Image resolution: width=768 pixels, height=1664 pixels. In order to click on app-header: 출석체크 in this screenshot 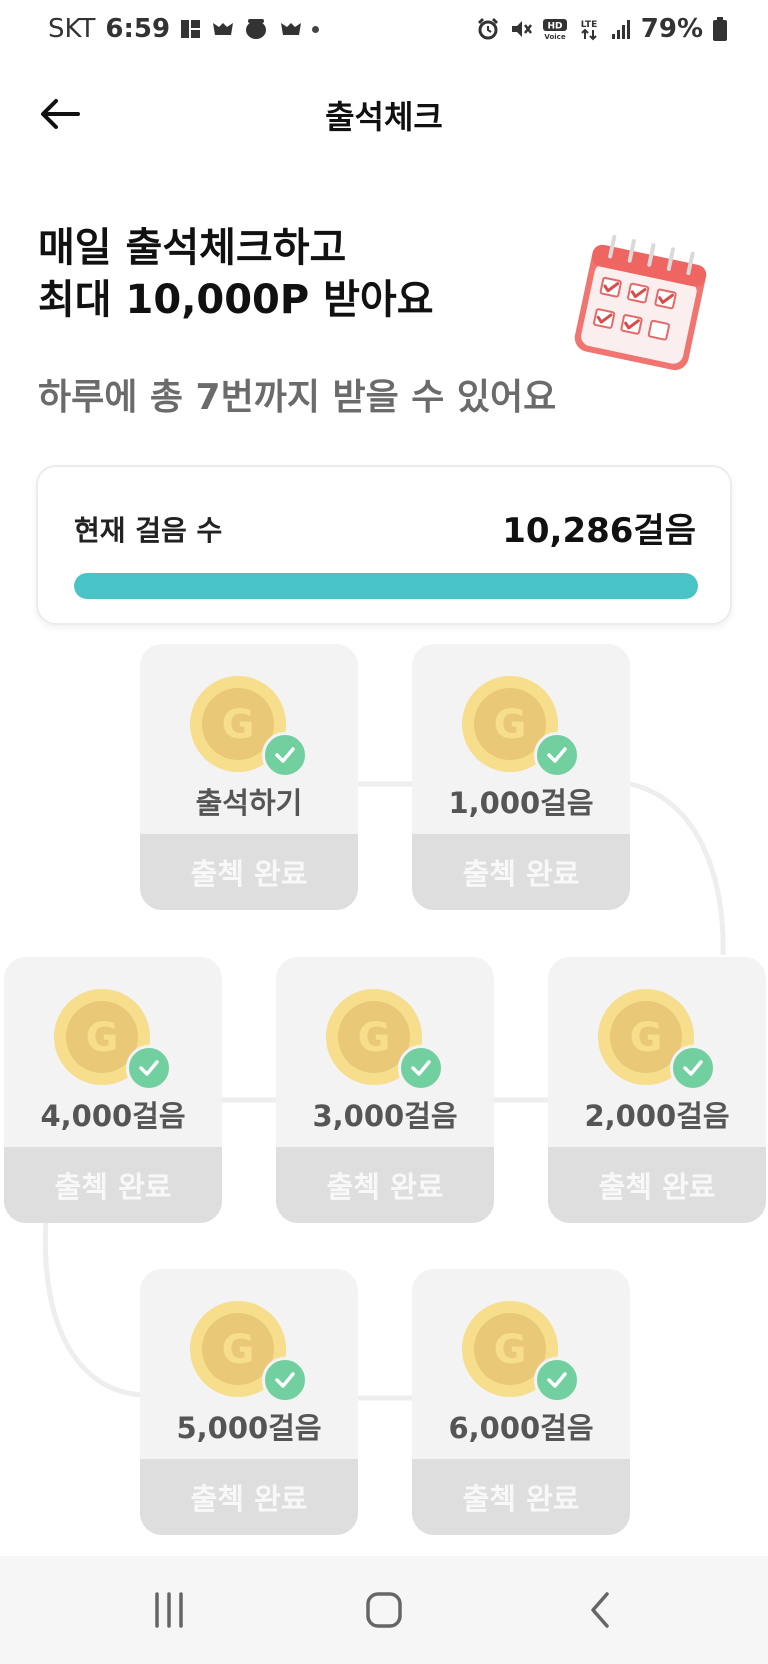, I will do `click(384, 114)`.